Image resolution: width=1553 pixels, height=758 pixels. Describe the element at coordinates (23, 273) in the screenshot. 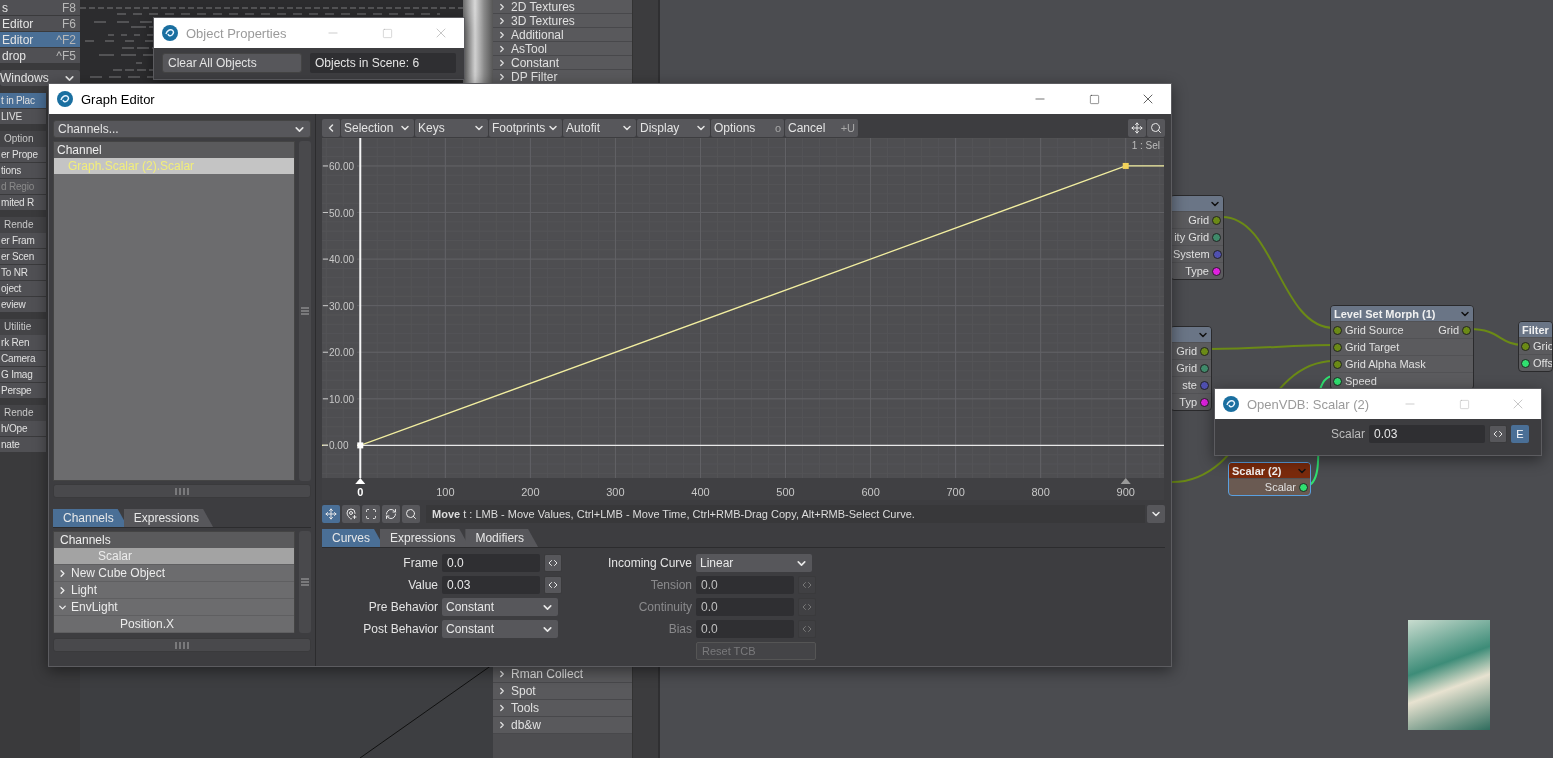

I see `menu-button: To NR` at that location.